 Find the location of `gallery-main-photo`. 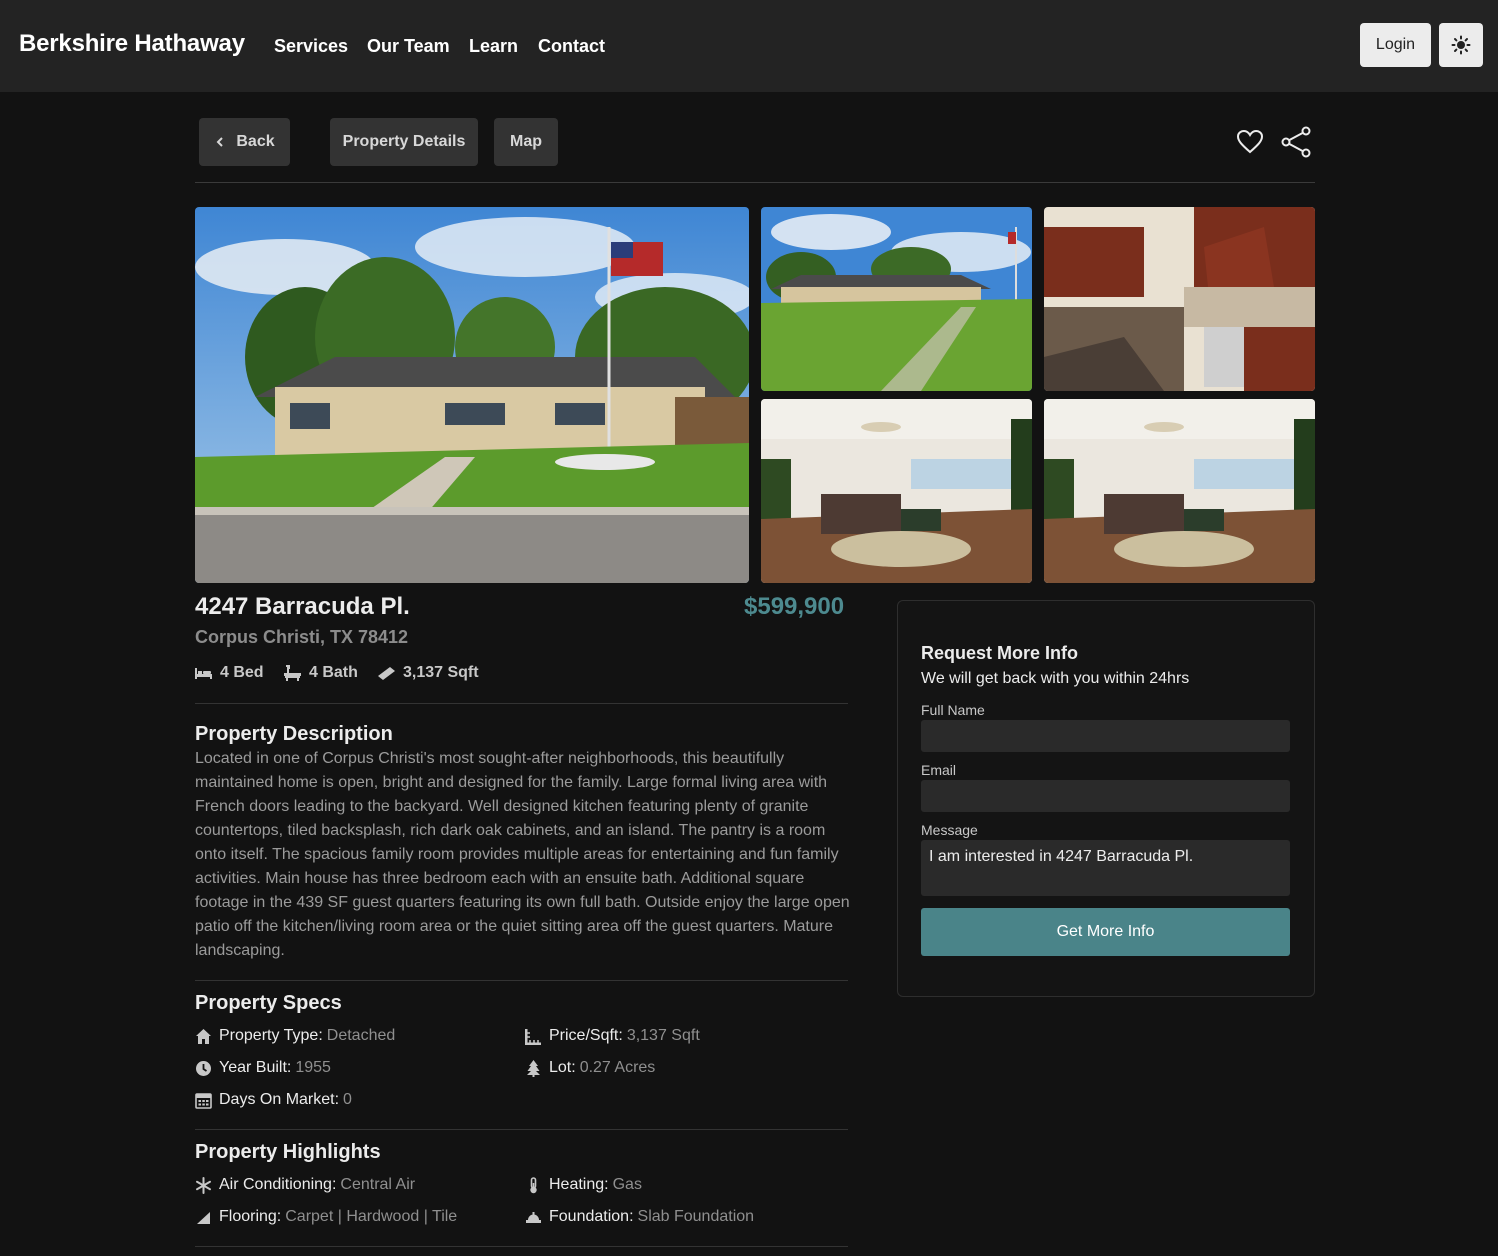

gallery-main-photo is located at coordinates (472, 395).